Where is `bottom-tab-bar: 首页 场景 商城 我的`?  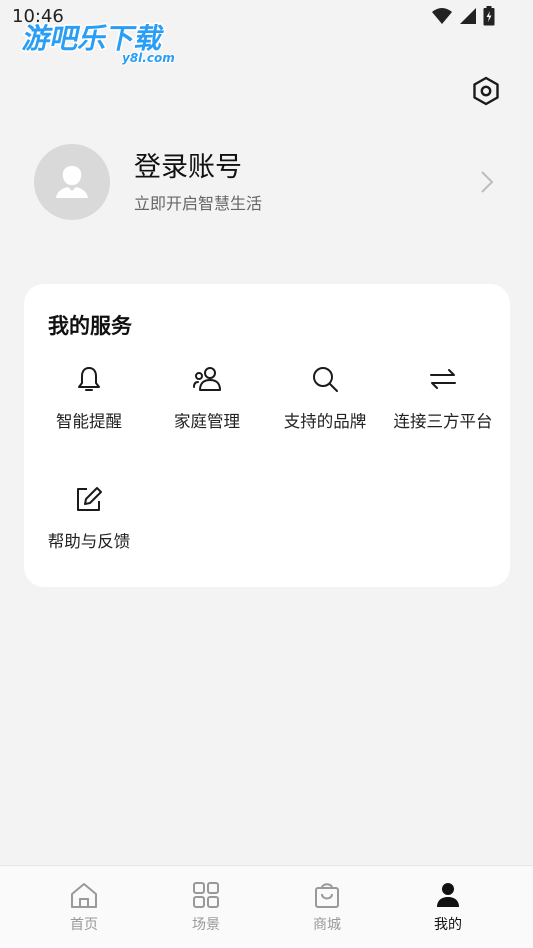 bottom-tab-bar: 首页 场景 商城 我的 is located at coordinates (266, 906).